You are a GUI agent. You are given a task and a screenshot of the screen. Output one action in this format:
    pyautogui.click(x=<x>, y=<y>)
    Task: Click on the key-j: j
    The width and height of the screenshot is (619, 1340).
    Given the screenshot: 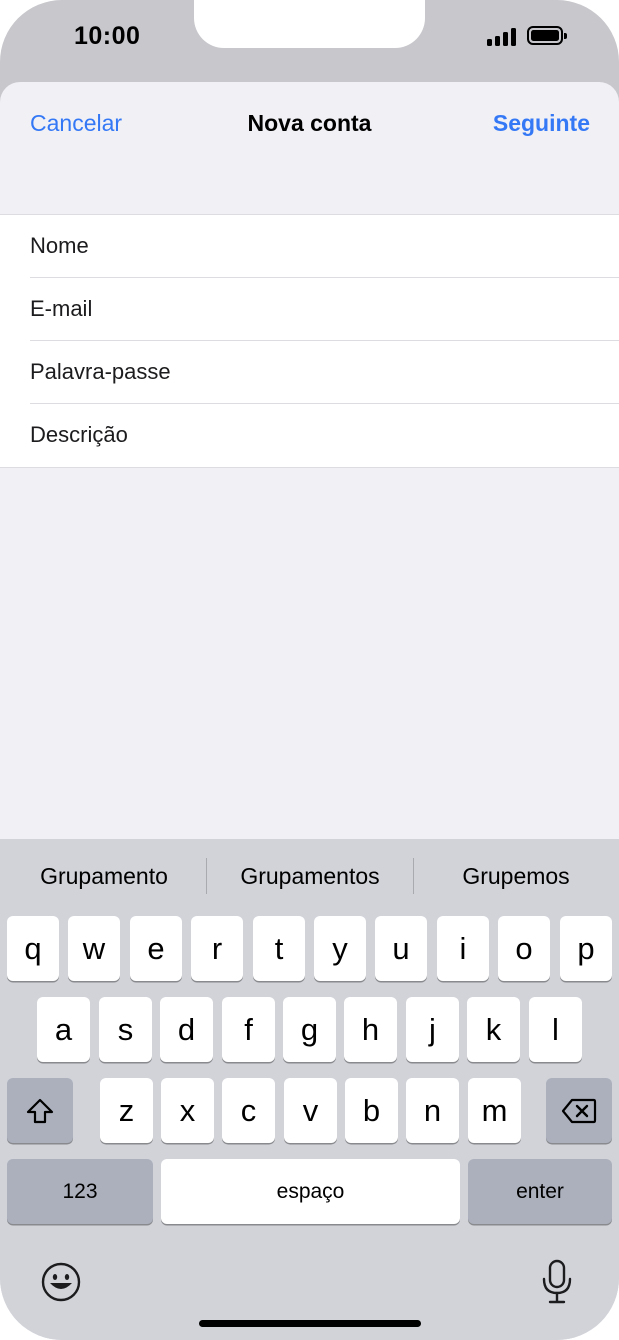 What is the action you would take?
    pyautogui.click(x=432, y=1029)
    